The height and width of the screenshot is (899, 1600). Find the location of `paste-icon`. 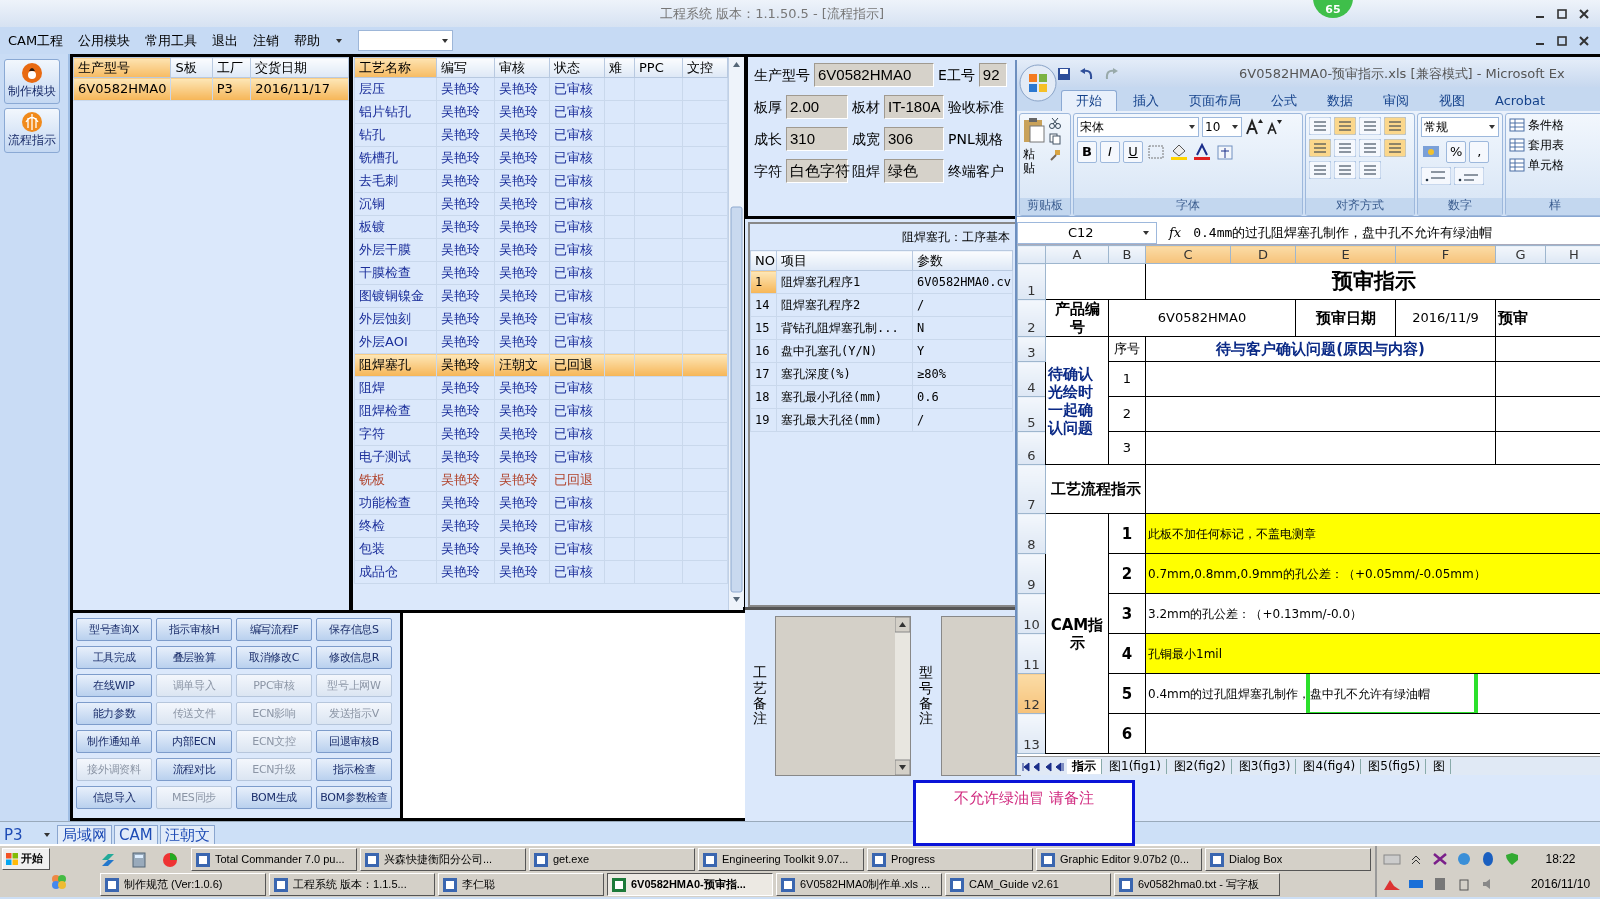

paste-icon is located at coordinates (1034, 130).